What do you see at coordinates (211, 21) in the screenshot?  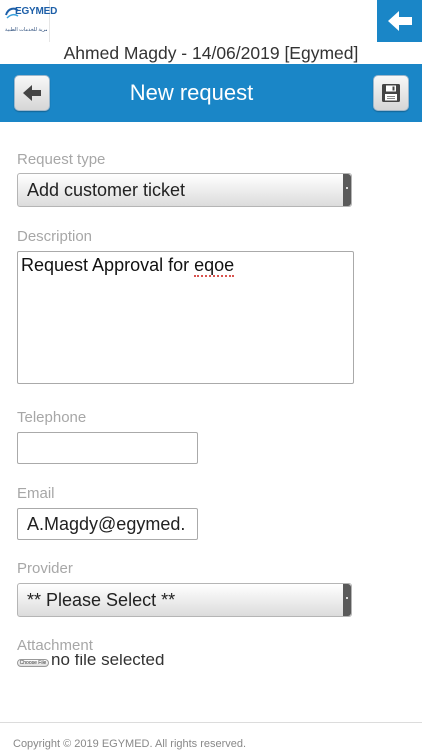 I see `top-bar: EGYMED المصرية للخدمات الطبية` at bounding box center [211, 21].